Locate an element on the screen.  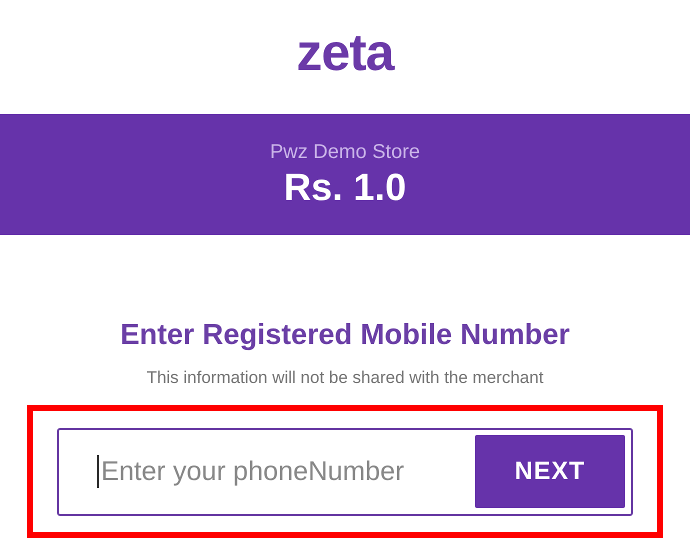
heading: Enter Registered Mobile Number is located at coordinates (345, 335).